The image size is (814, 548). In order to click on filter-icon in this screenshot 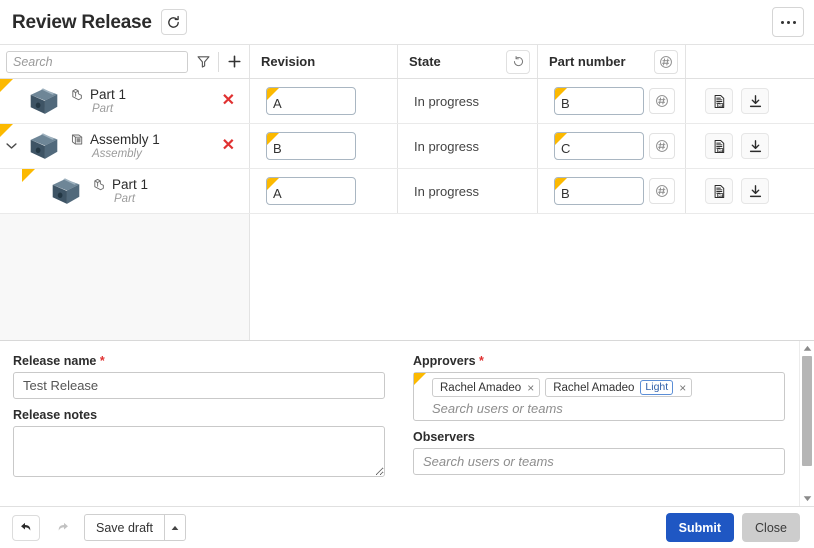, I will do `click(203, 61)`.